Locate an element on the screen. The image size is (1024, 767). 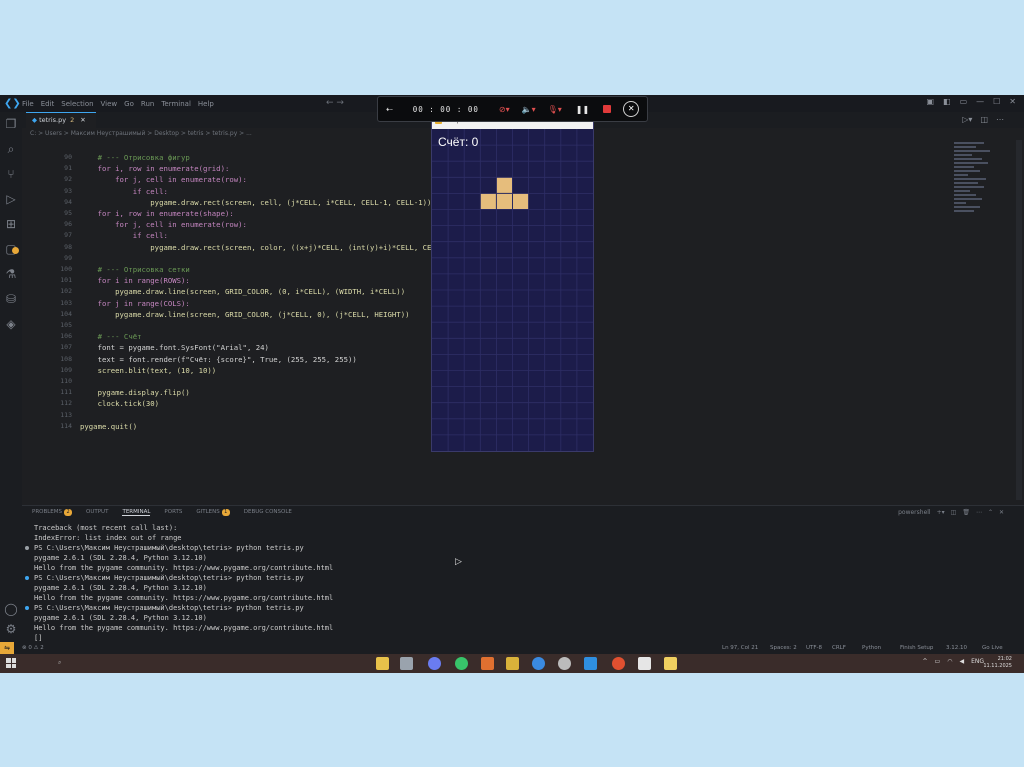
menu-item-selection: Selection is located at coordinates (77, 104).